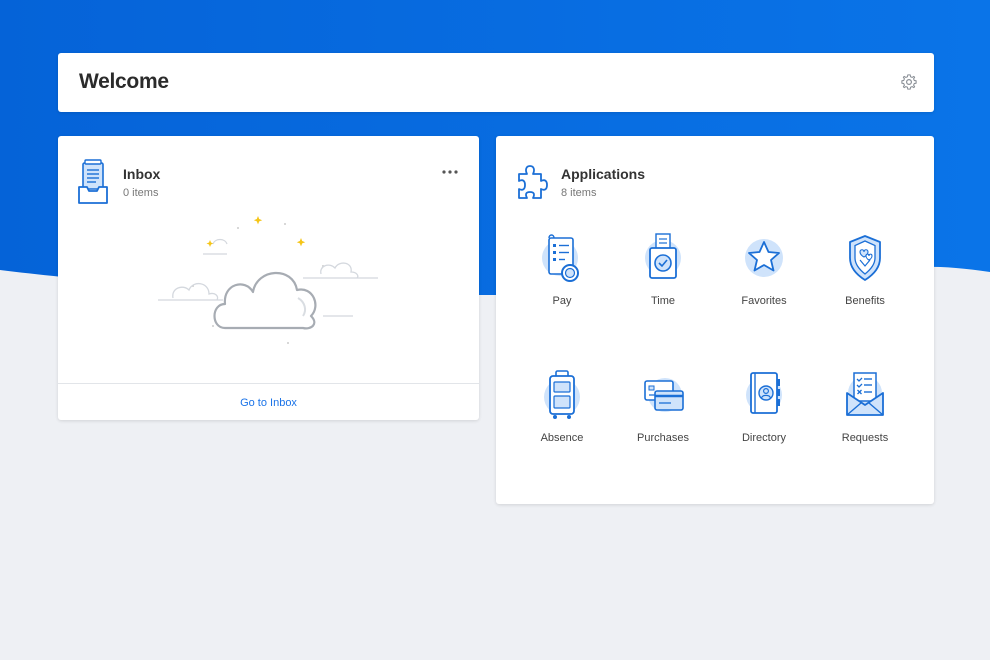  I want to click on suitcase-icon, so click(562, 394).